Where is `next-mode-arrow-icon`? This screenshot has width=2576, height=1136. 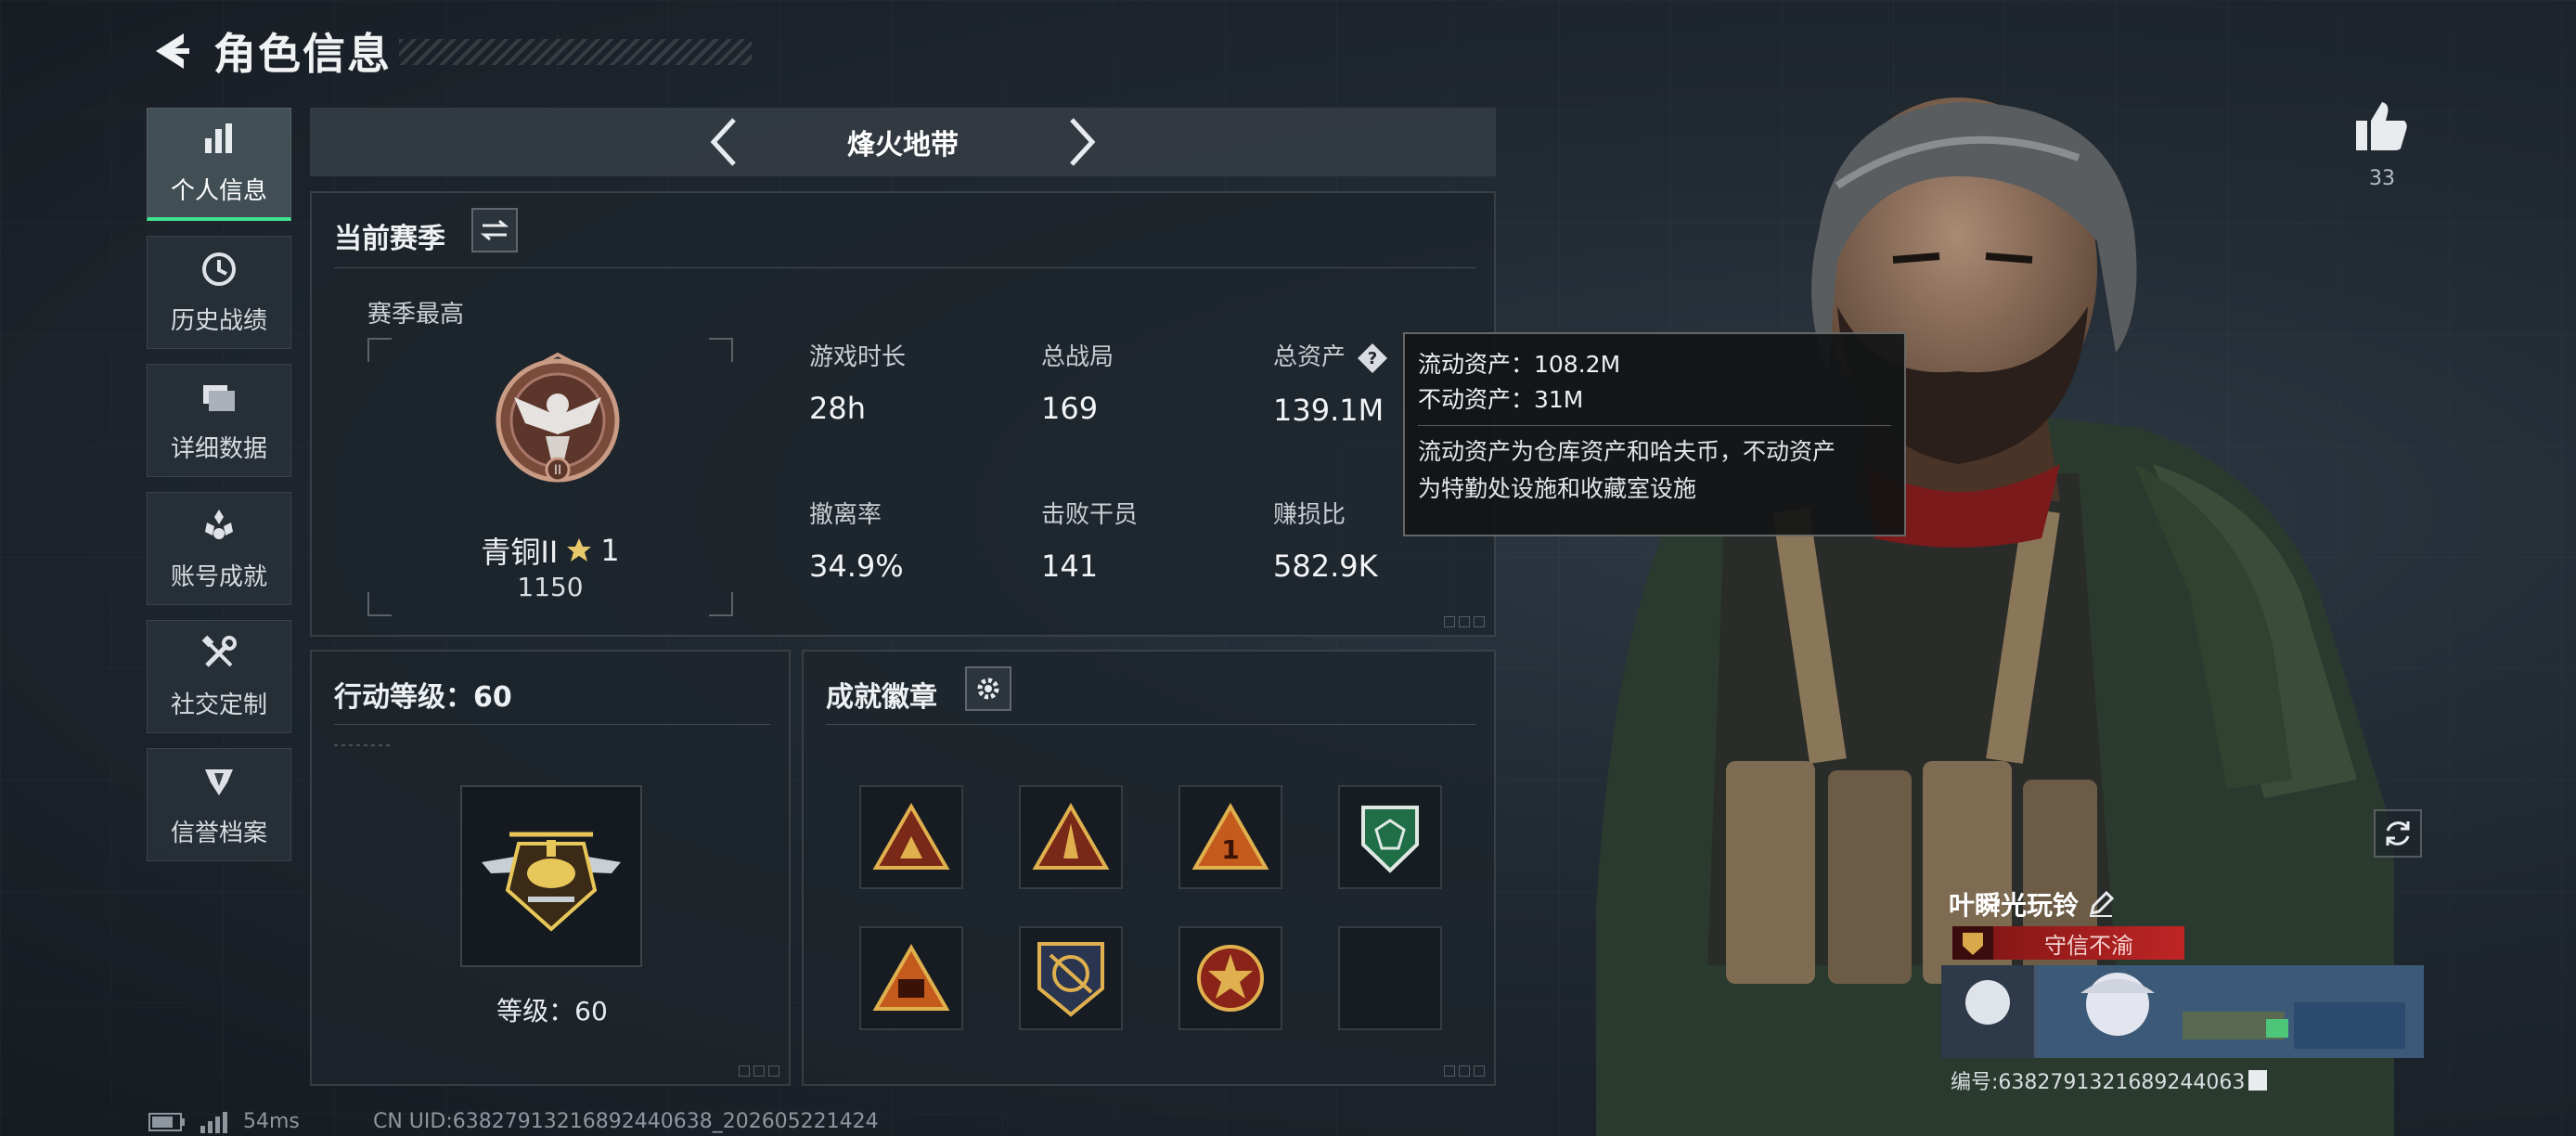 next-mode-arrow-icon is located at coordinates (1081, 142).